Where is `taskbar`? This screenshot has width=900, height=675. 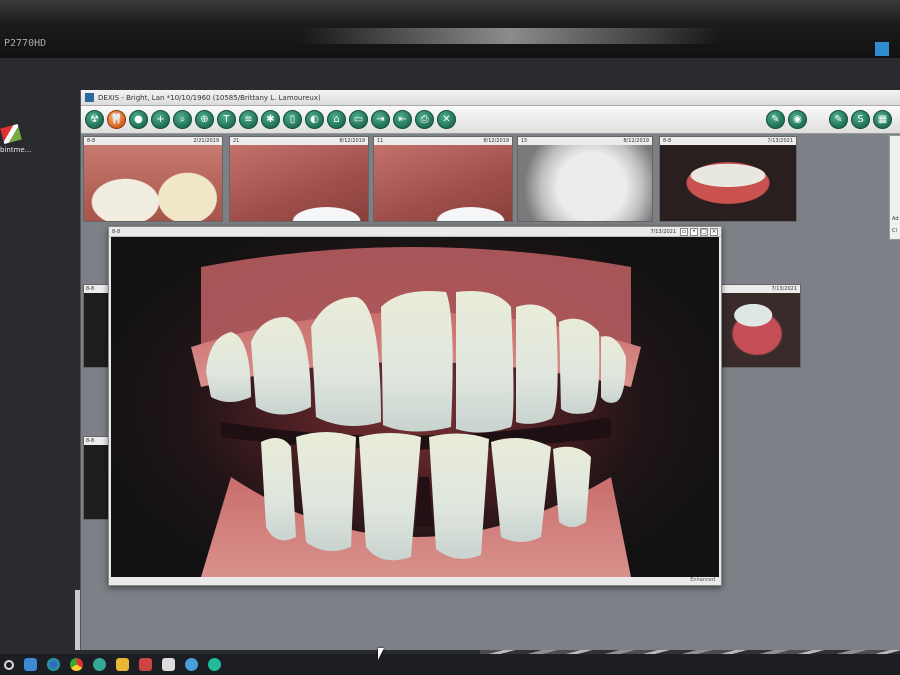 taskbar is located at coordinates (450, 664).